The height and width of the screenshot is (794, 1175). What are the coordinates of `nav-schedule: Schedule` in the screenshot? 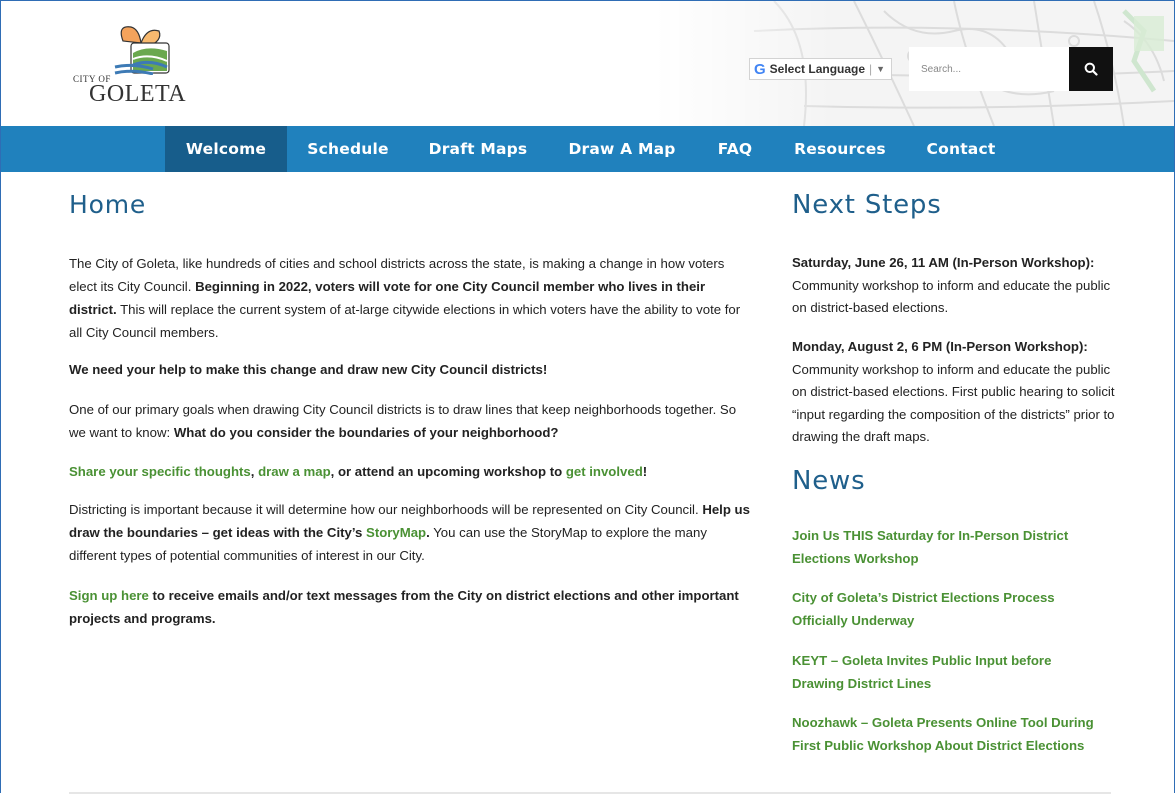 It's located at (348, 149).